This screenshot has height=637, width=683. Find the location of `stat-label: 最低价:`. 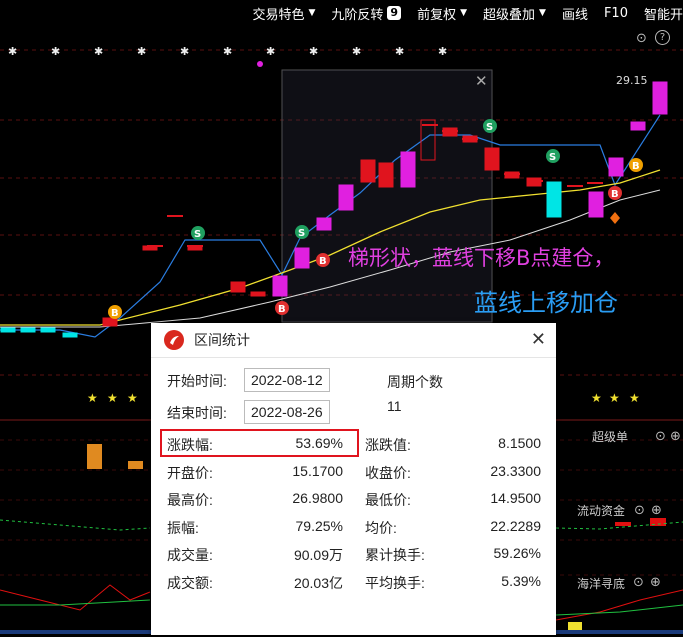

stat-label: 最低价: is located at coordinates (388, 500).